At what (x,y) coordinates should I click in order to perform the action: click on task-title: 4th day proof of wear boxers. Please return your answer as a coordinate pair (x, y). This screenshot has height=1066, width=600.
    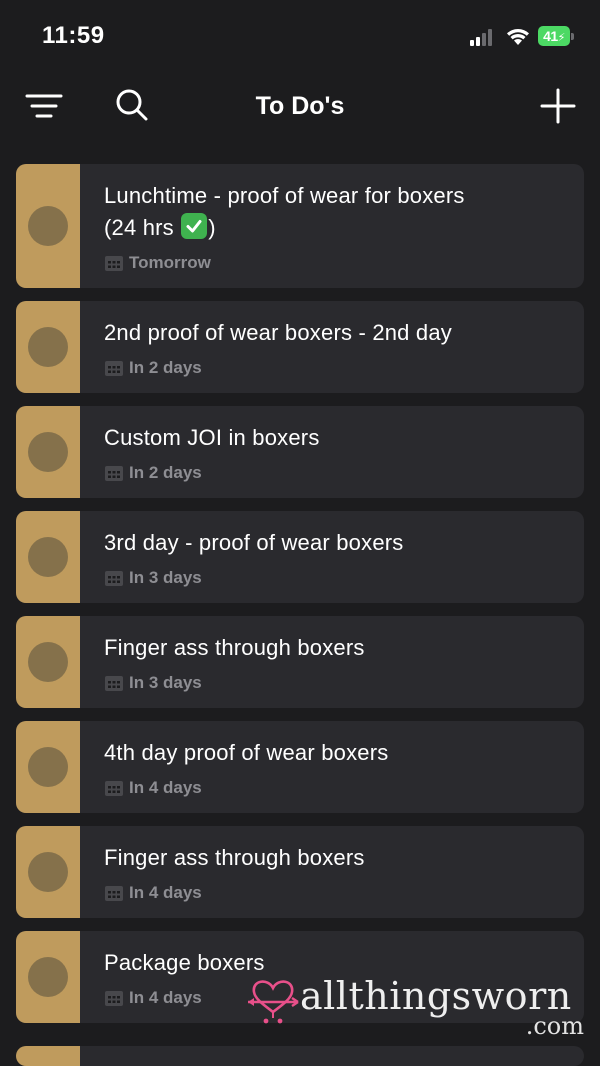
    Looking at the image, I should click on (246, 752).